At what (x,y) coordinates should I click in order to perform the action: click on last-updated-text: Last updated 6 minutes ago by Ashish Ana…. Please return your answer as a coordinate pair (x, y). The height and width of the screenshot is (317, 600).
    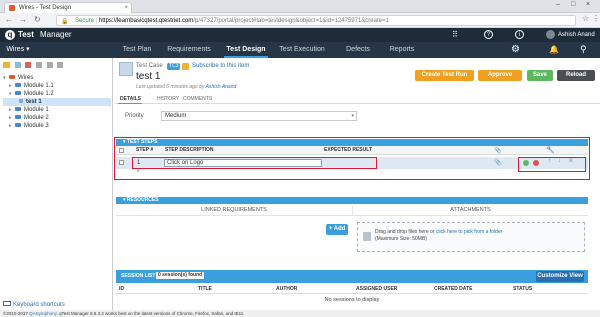
    Looking at the image, I should click on (186, 87).